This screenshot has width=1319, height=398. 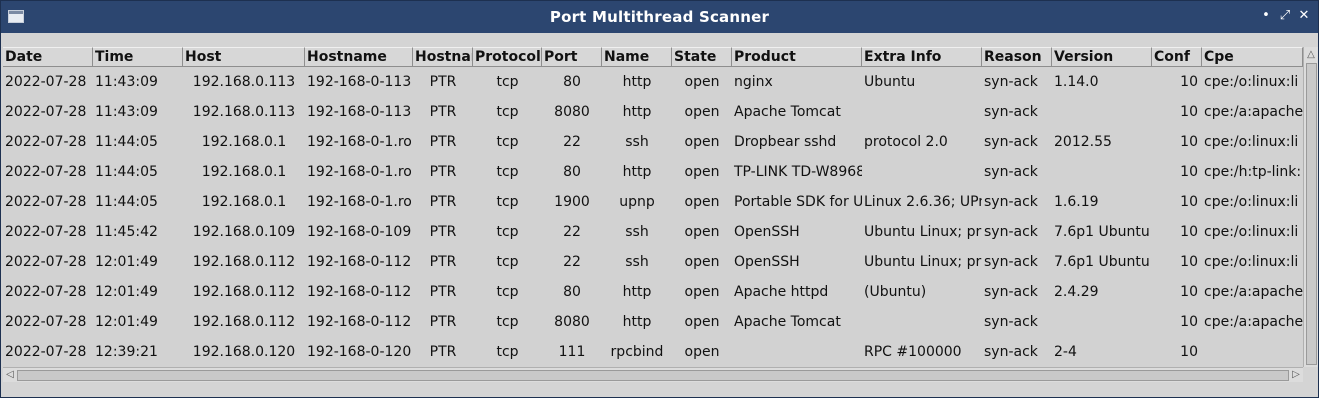 I want to click on column-header-protocol: Protocol, so click(x=507, y=57).